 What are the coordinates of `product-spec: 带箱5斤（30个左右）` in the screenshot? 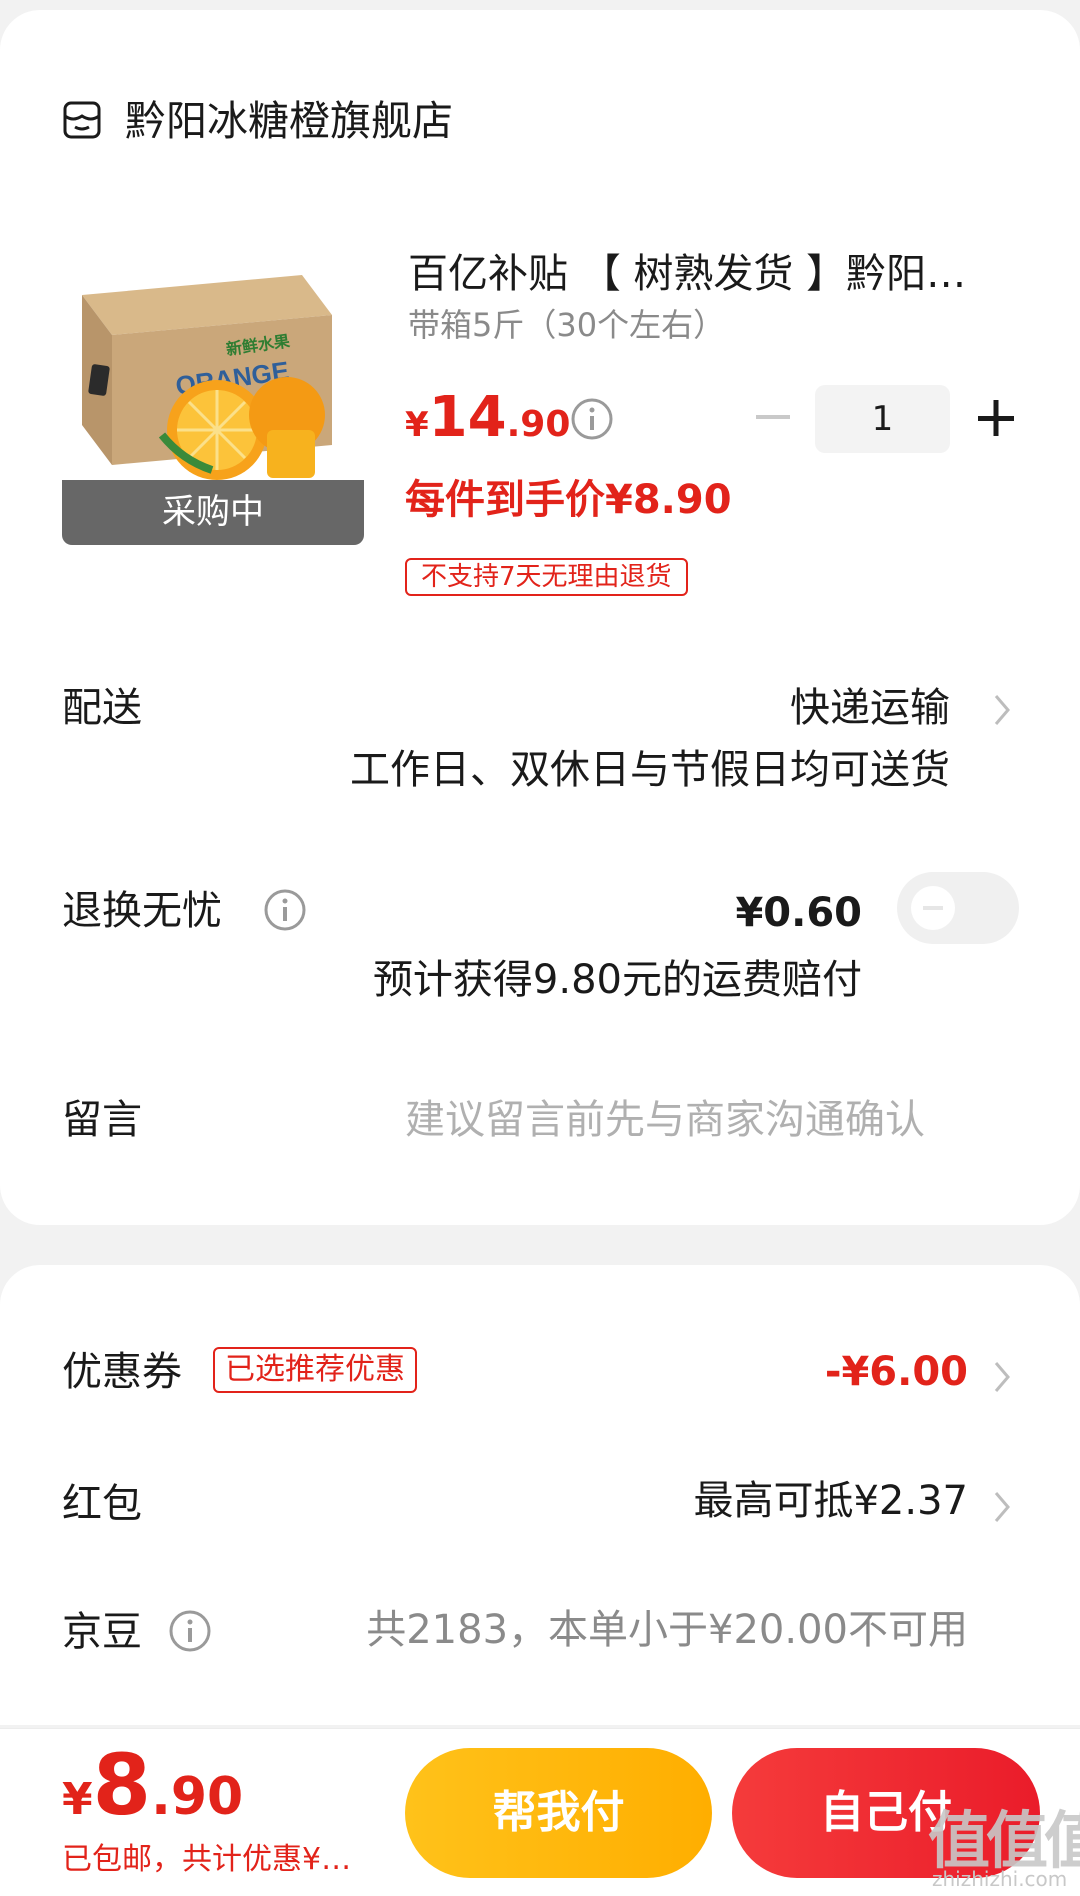 It's located at (566, 325).